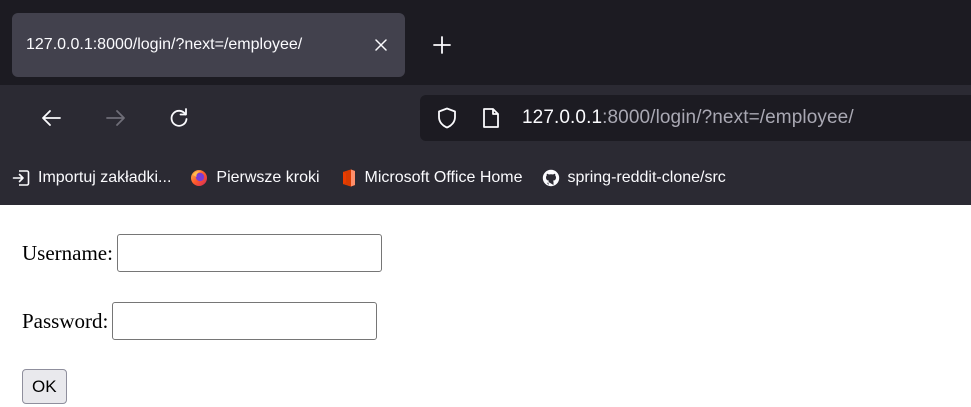  I want to click on reload-icon, so click(179, 117).